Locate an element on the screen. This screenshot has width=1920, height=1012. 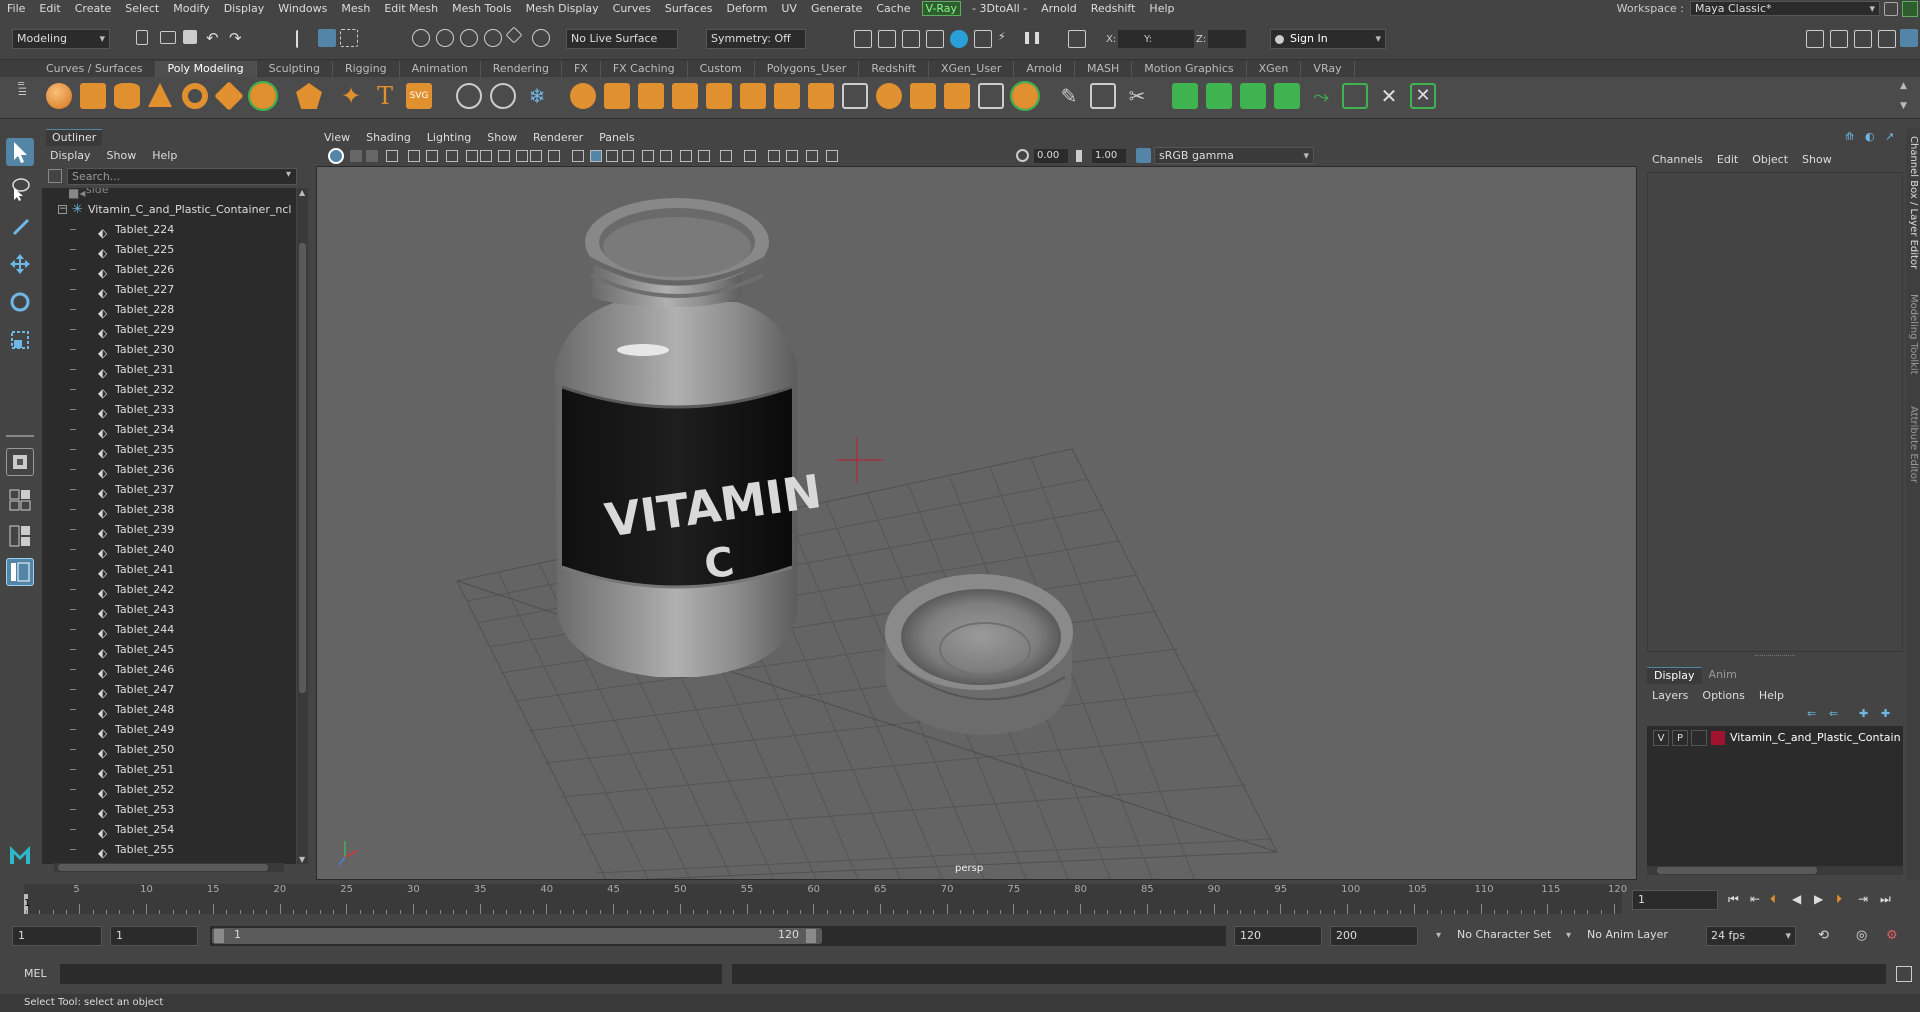
modeling-toolkit-icon is located at coordinates (1815, 39).